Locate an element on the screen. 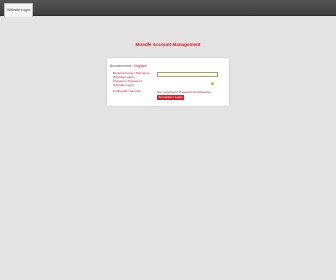  heading-text: Benutzername is located at coordinates (121, 66).